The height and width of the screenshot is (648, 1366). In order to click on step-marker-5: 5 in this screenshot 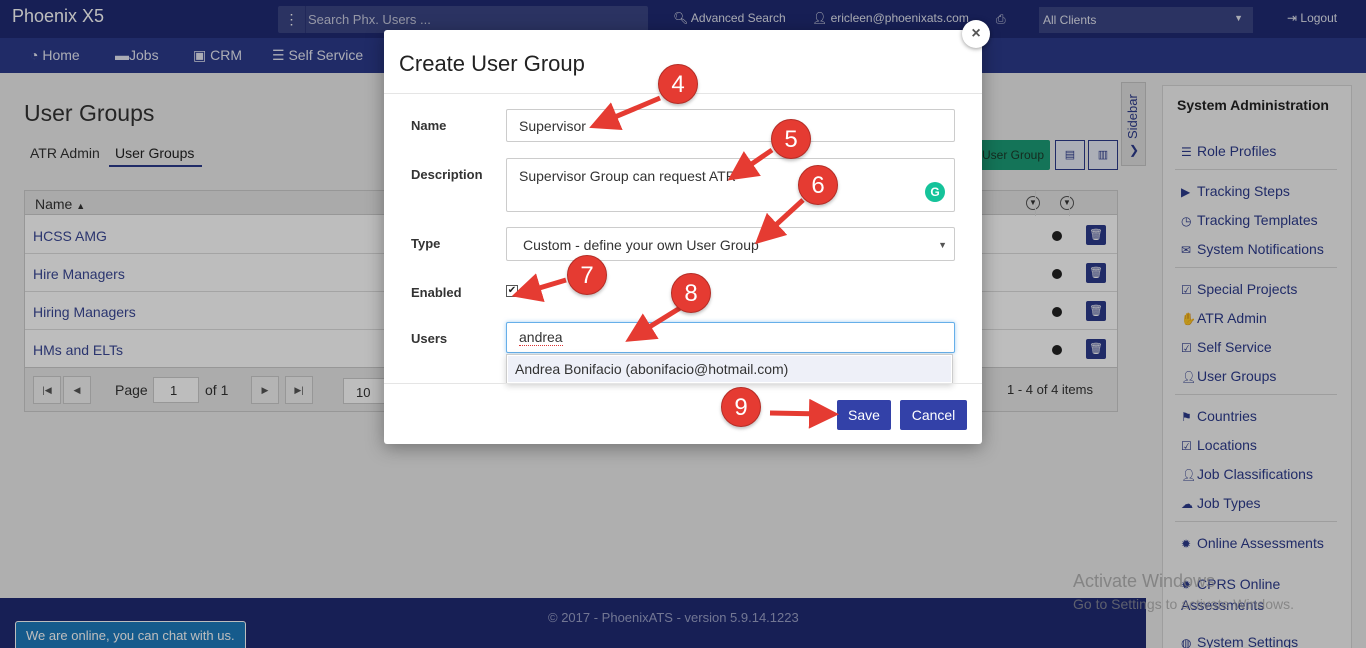, I will do `click(791, 139)`.